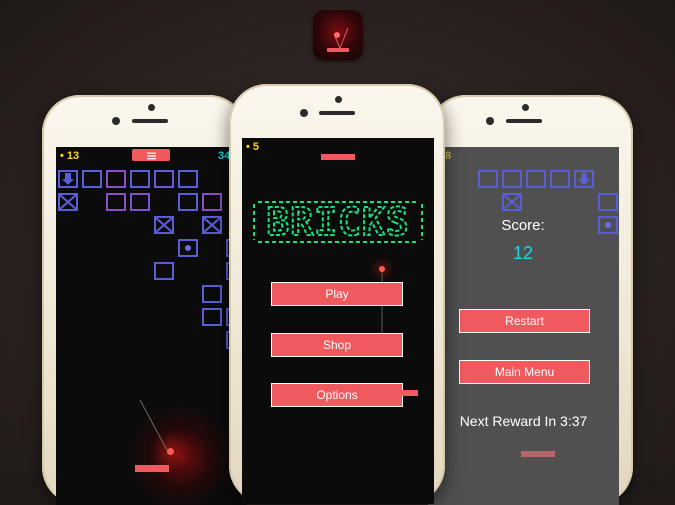  What do you see at coordinates (524, 372) in the screenshot?
I see `main-menu-button: Main Menu` at bounding box center [524, 372].